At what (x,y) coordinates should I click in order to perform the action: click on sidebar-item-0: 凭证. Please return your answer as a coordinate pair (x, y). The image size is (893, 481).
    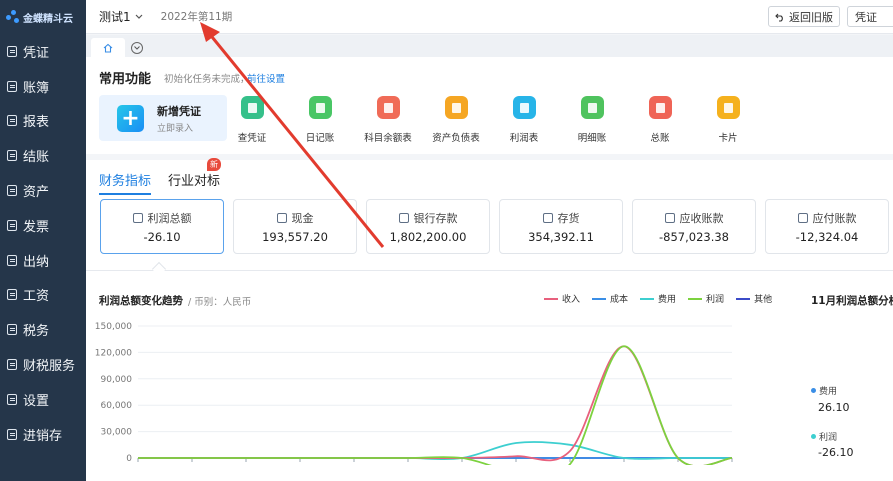
    Looking at the image, I should click on (43, 51).